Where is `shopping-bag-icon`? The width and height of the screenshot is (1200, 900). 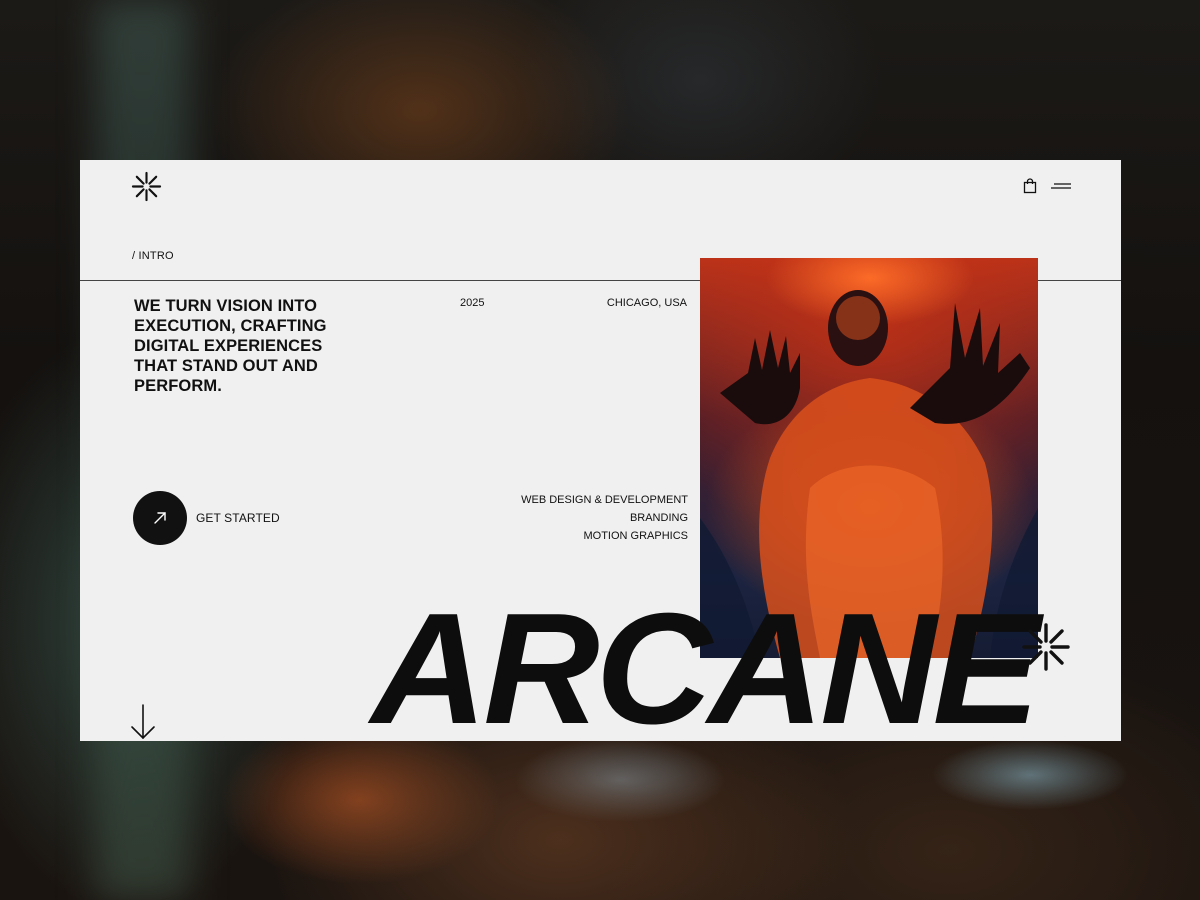
shopping-bag-icon is located at coordinates (1030, 186).